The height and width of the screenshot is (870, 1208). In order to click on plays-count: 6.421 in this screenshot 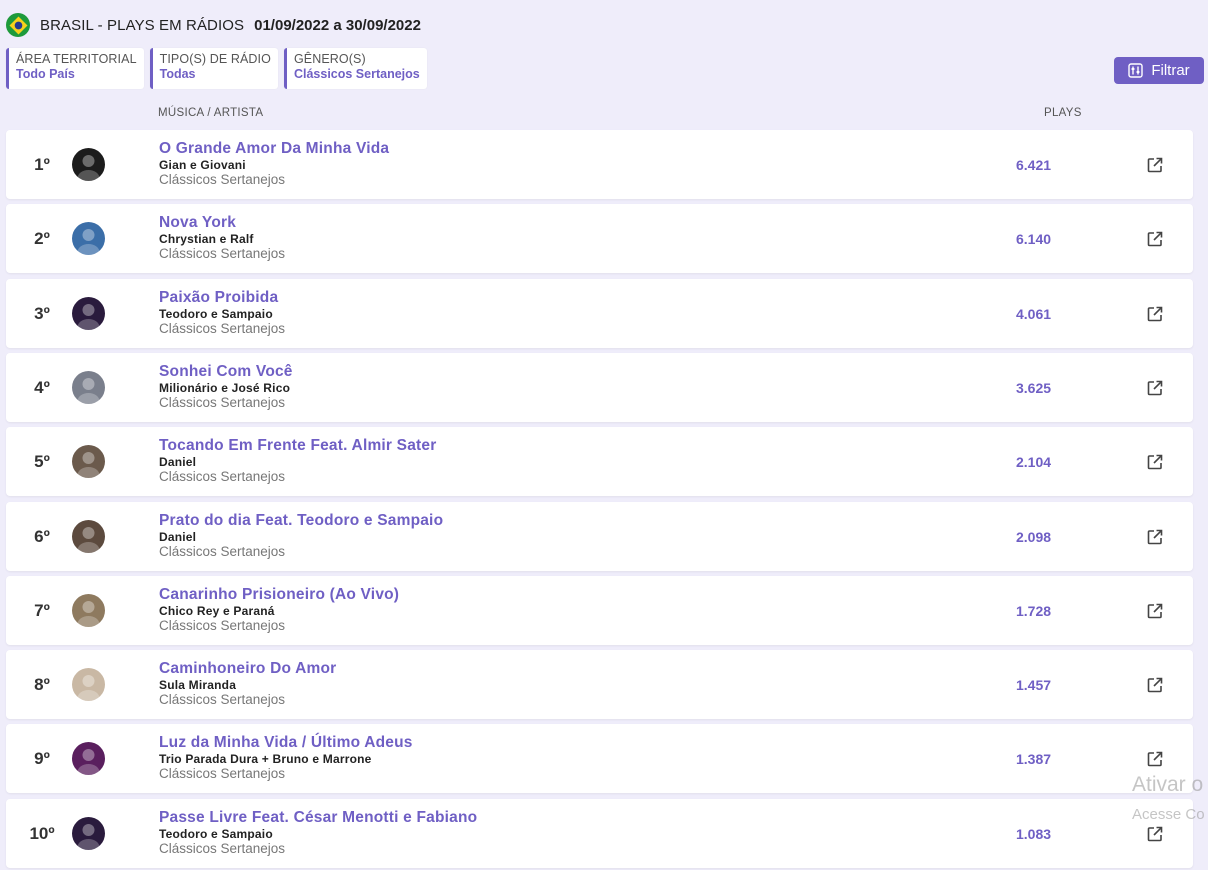, I will do `click(1034, 164)`.